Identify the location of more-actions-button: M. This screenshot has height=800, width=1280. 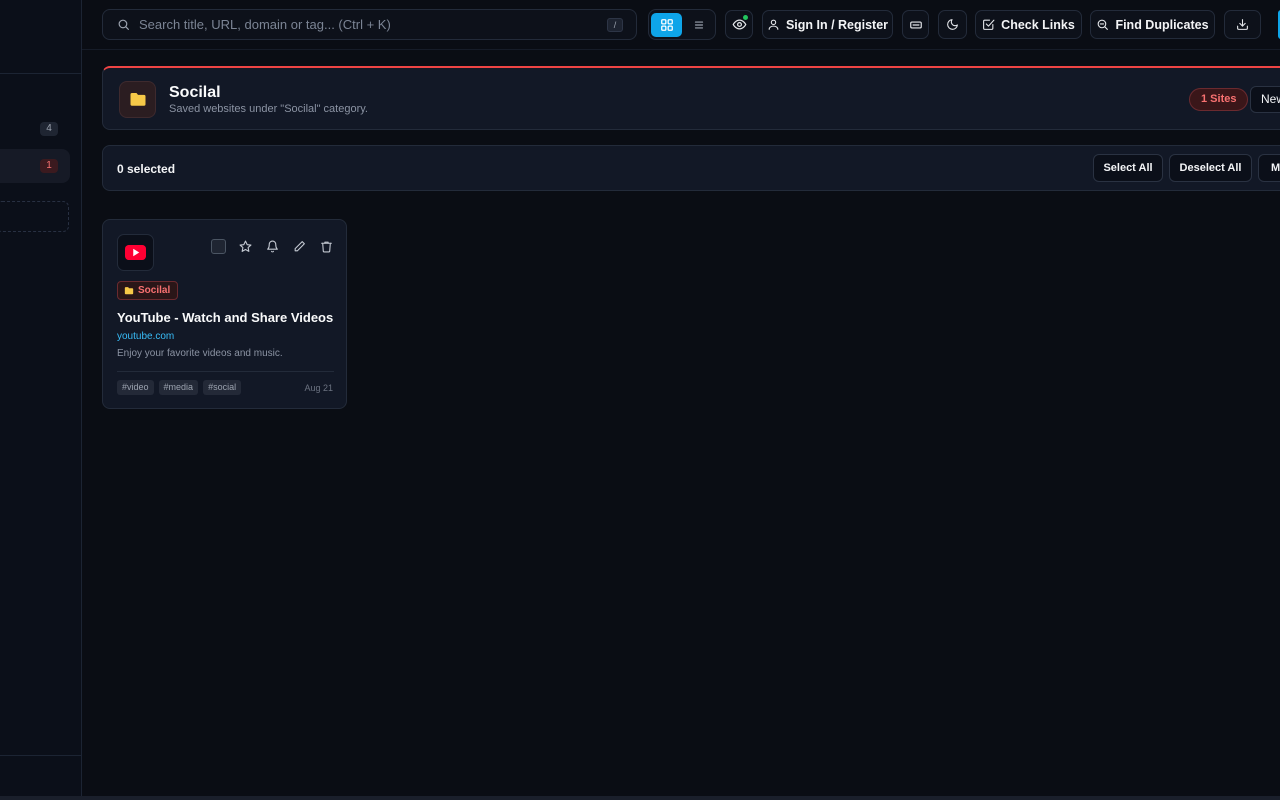
(1269, 168).